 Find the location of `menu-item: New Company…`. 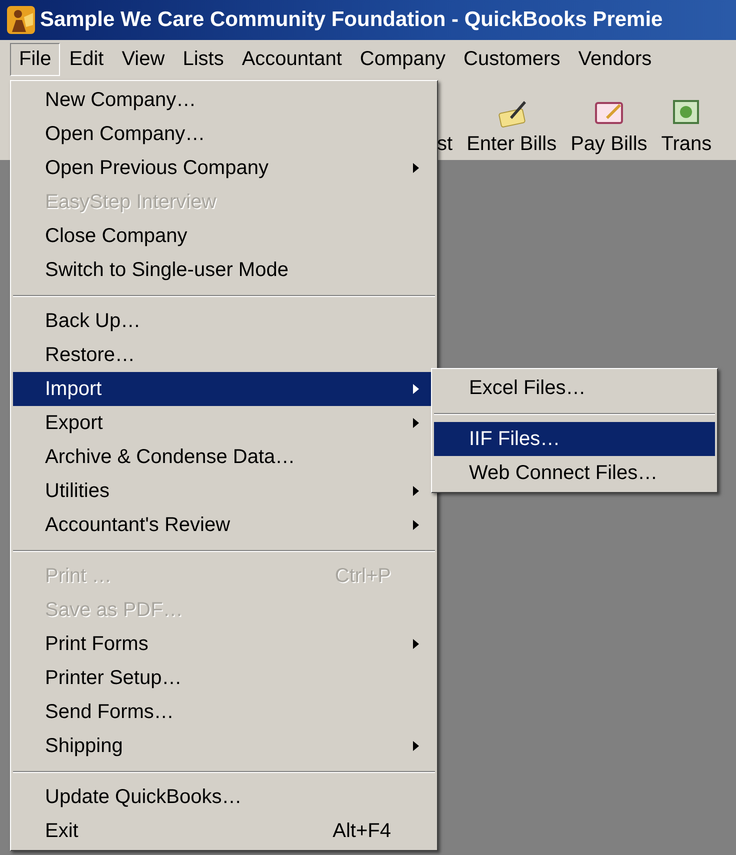

menu-item: New Company… is located at coordinates (224, 100).